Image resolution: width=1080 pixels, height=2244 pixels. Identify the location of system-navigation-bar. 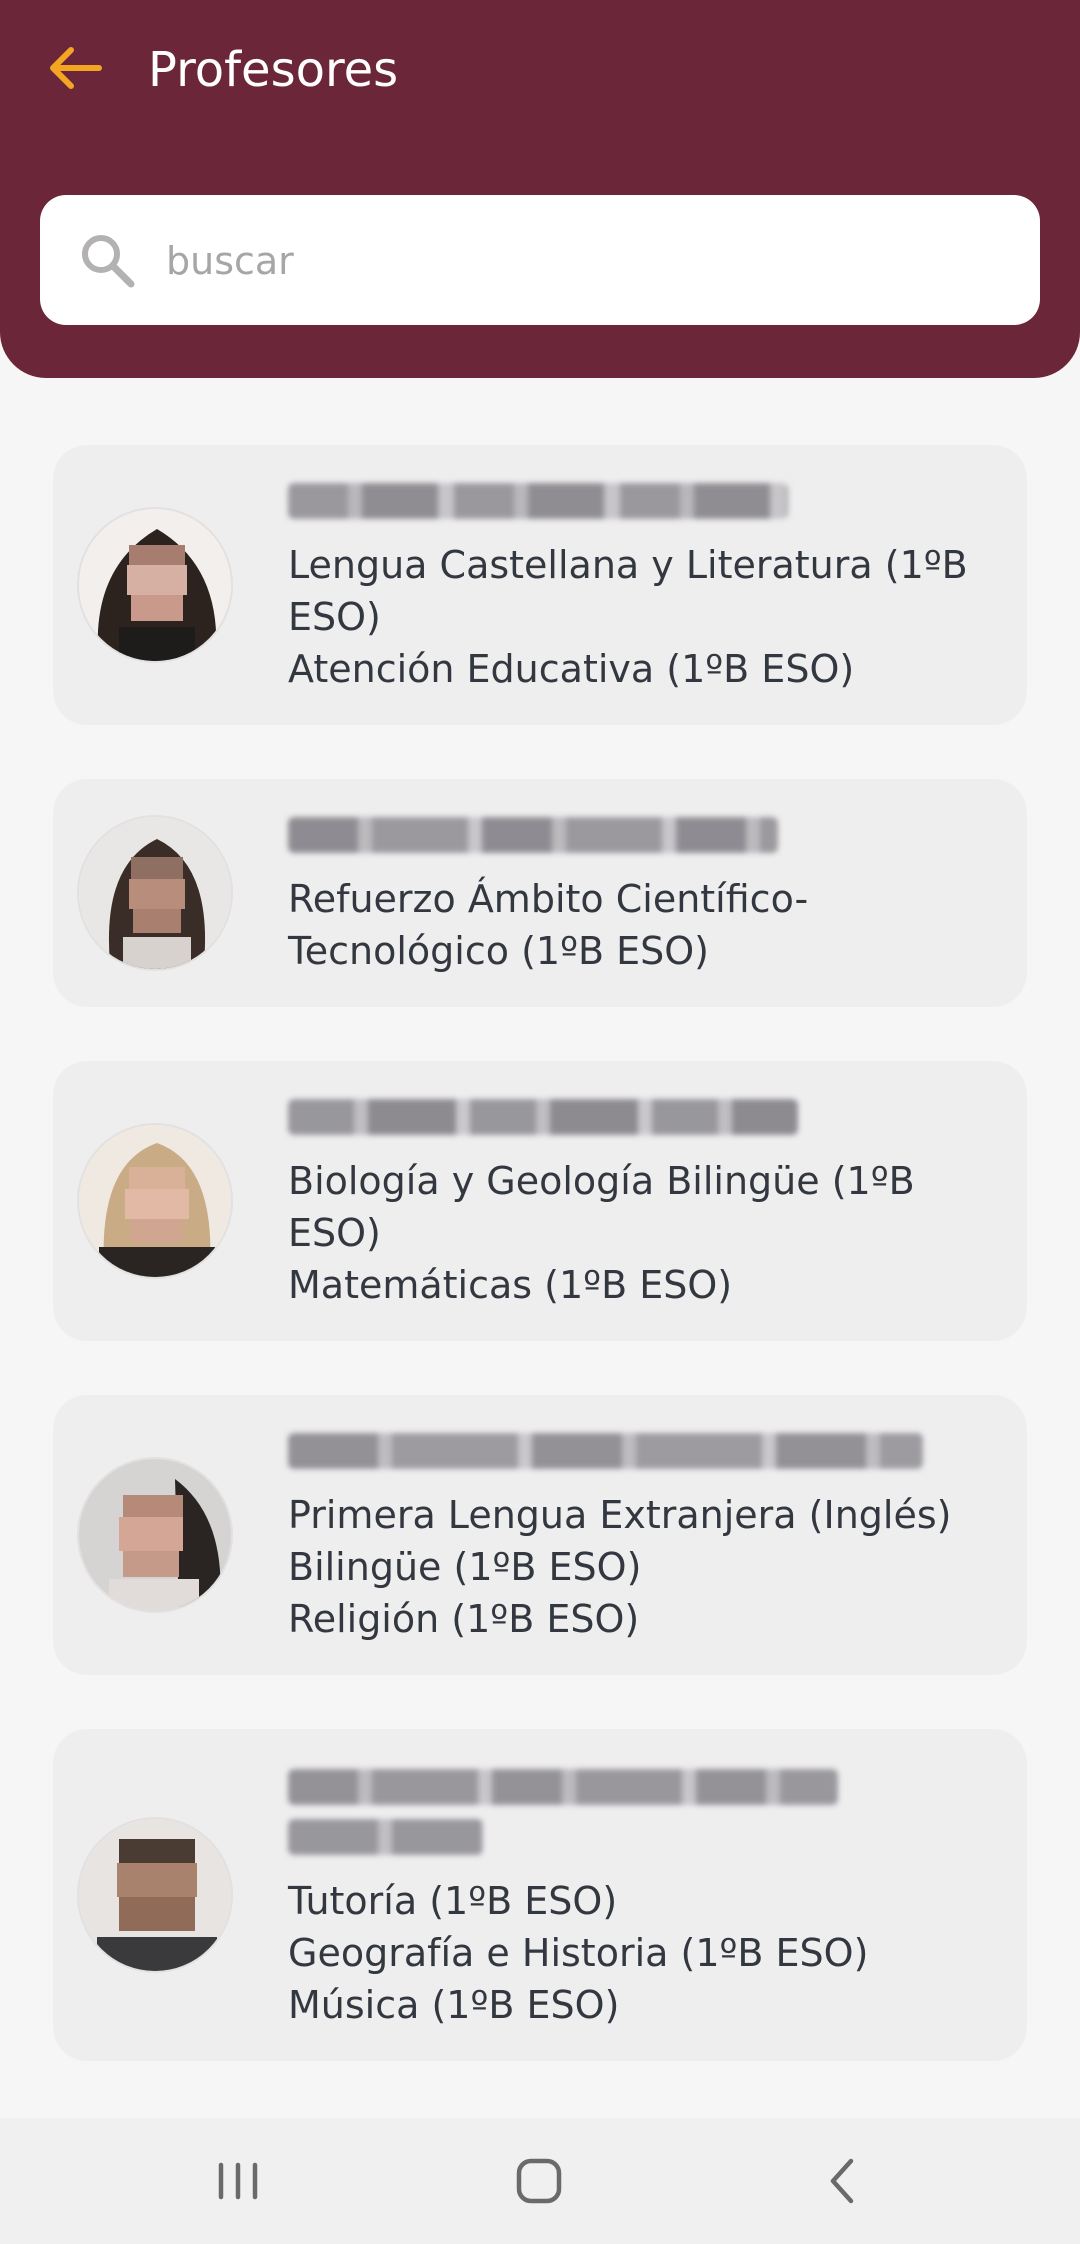
(540, 2181).